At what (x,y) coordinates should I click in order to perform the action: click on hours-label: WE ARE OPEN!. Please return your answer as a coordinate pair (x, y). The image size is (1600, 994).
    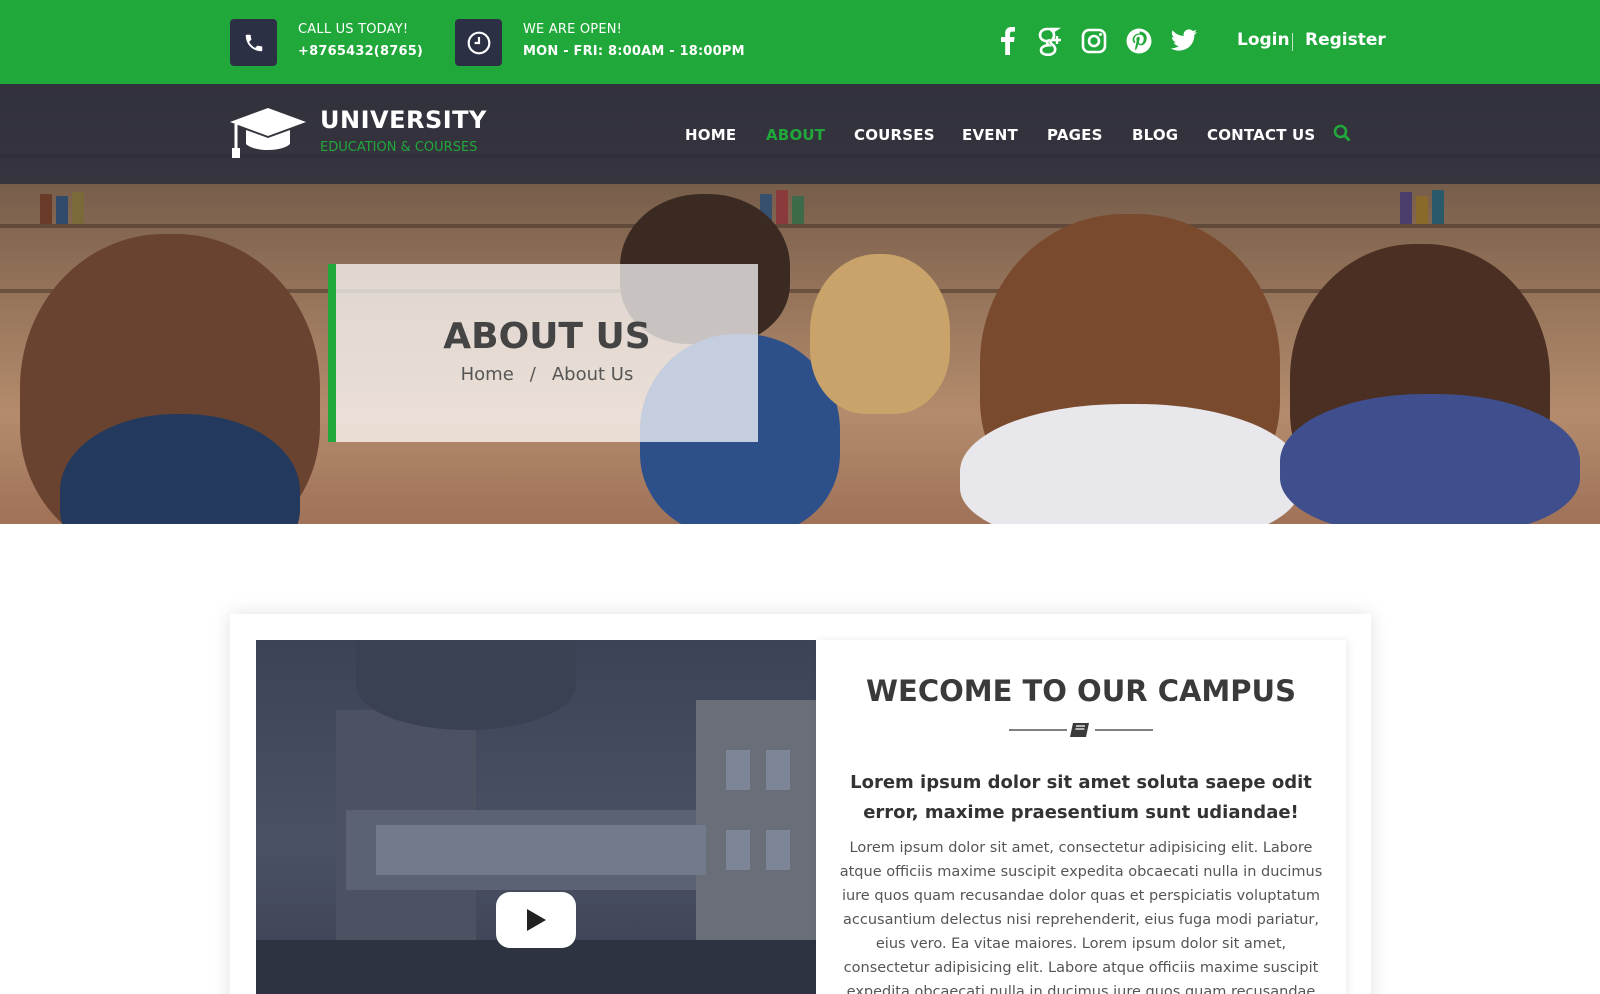
    Looking at the image, I should click on (573, 29).